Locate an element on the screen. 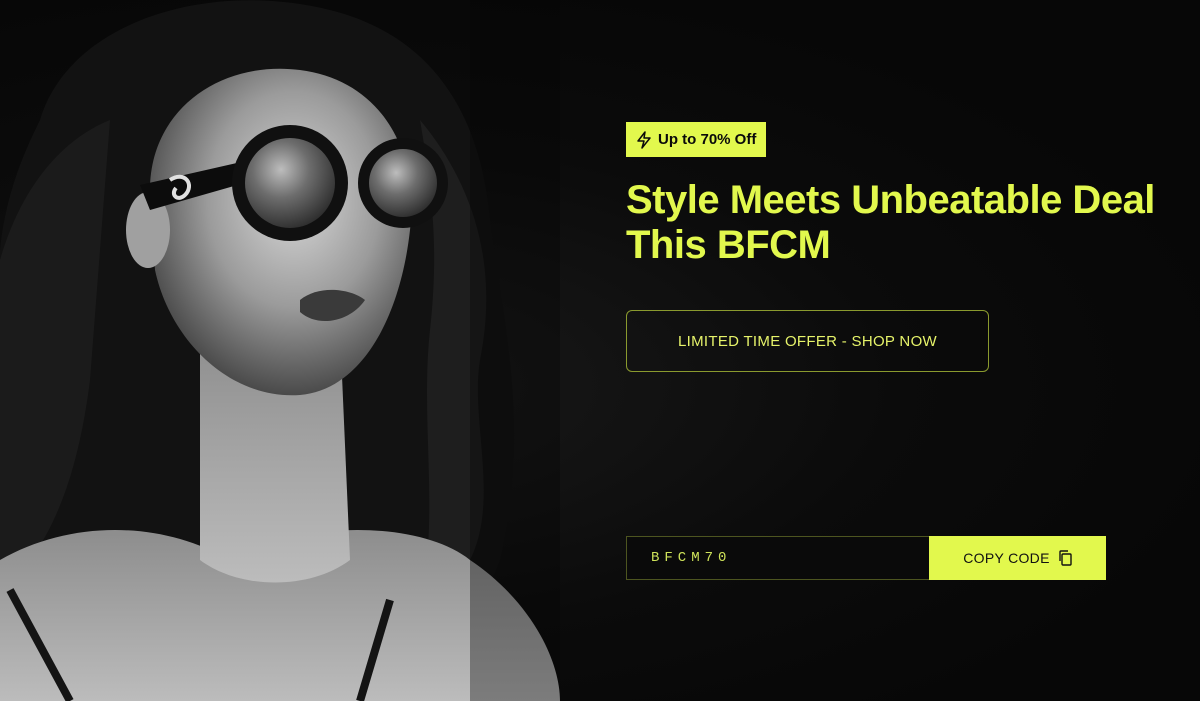  copy-code-button: COPY CODE is located at coordinates (1017, 558).